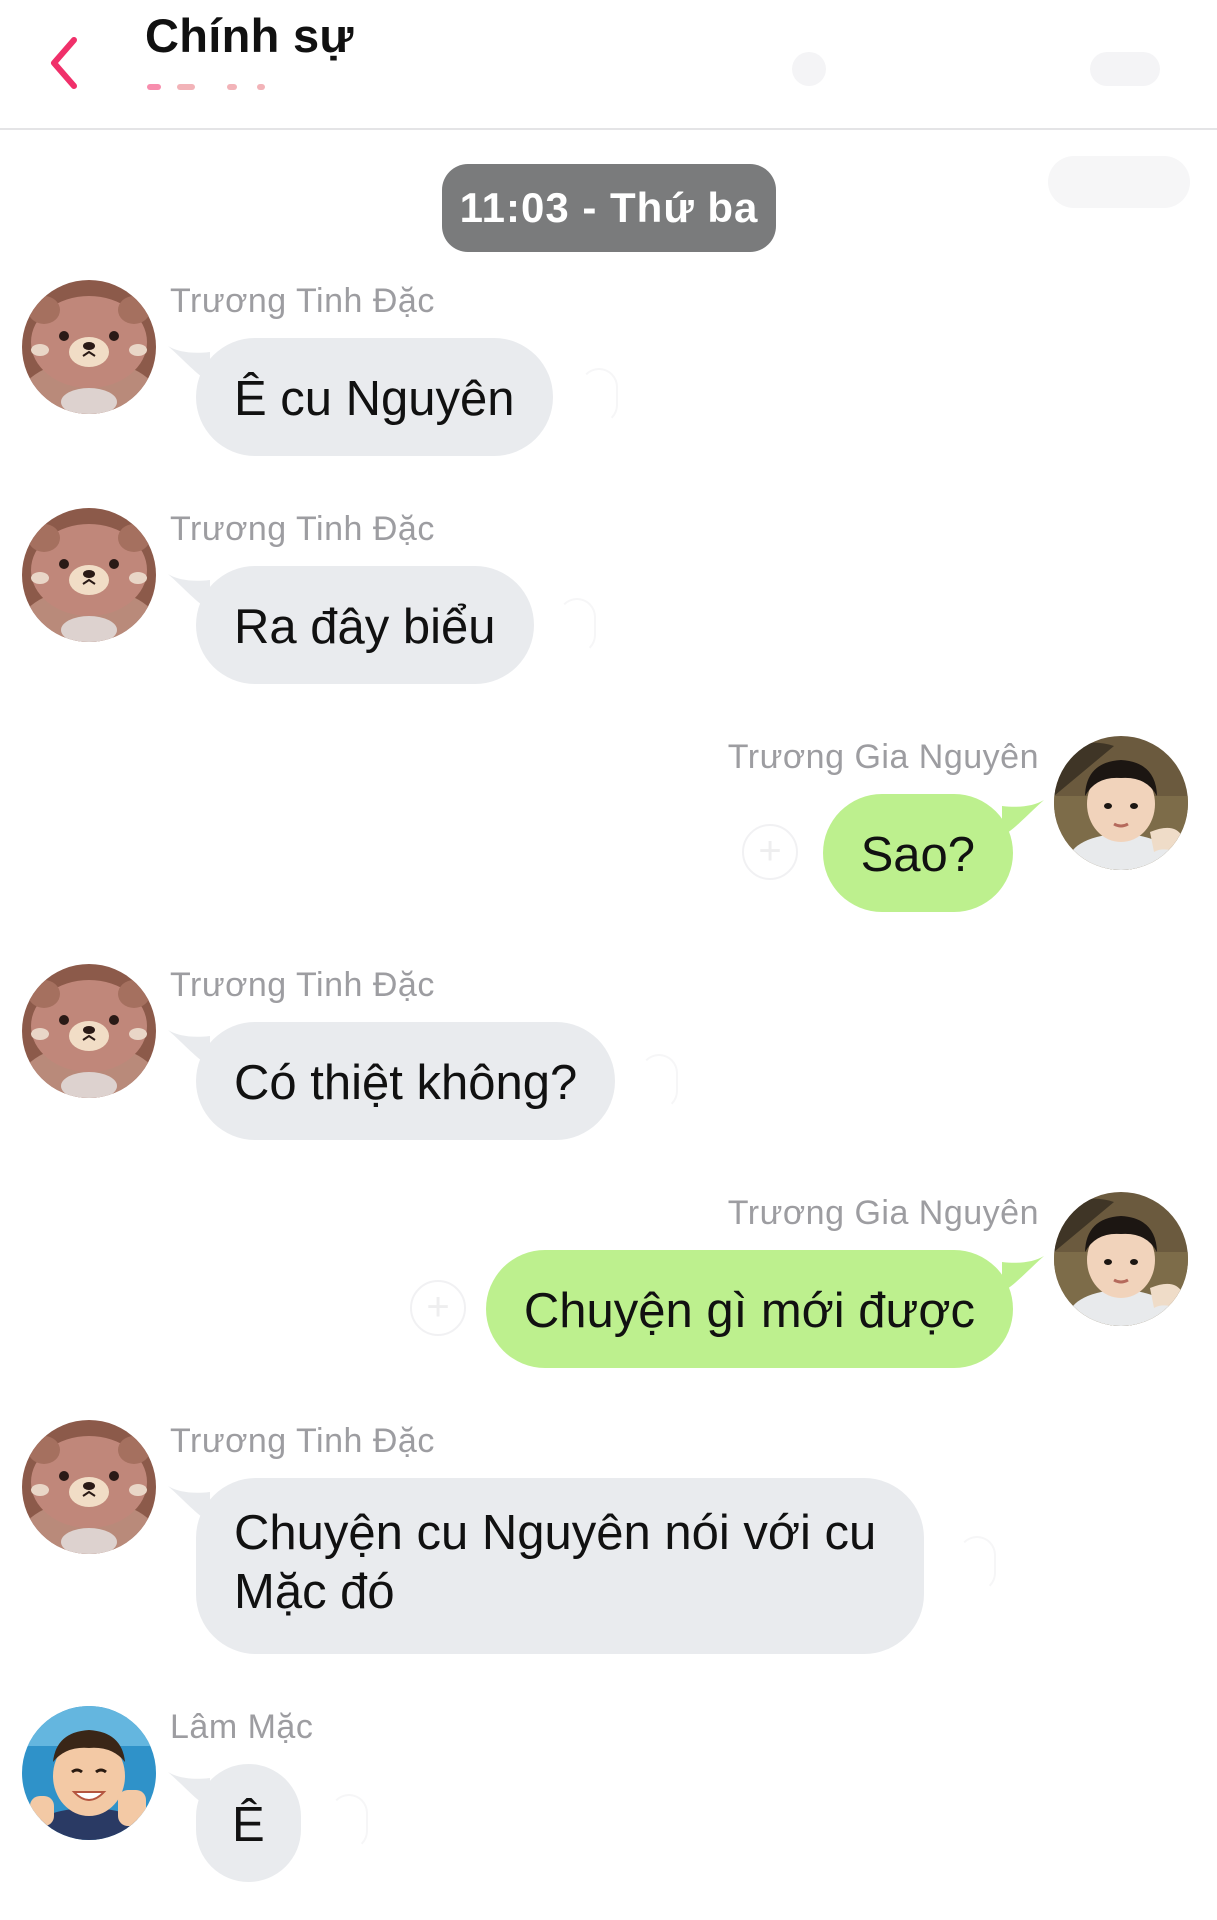 Image resolution: width=1217 pixels, height=1920 pixels. I want to click on faint-pill, so click(1119, 182).